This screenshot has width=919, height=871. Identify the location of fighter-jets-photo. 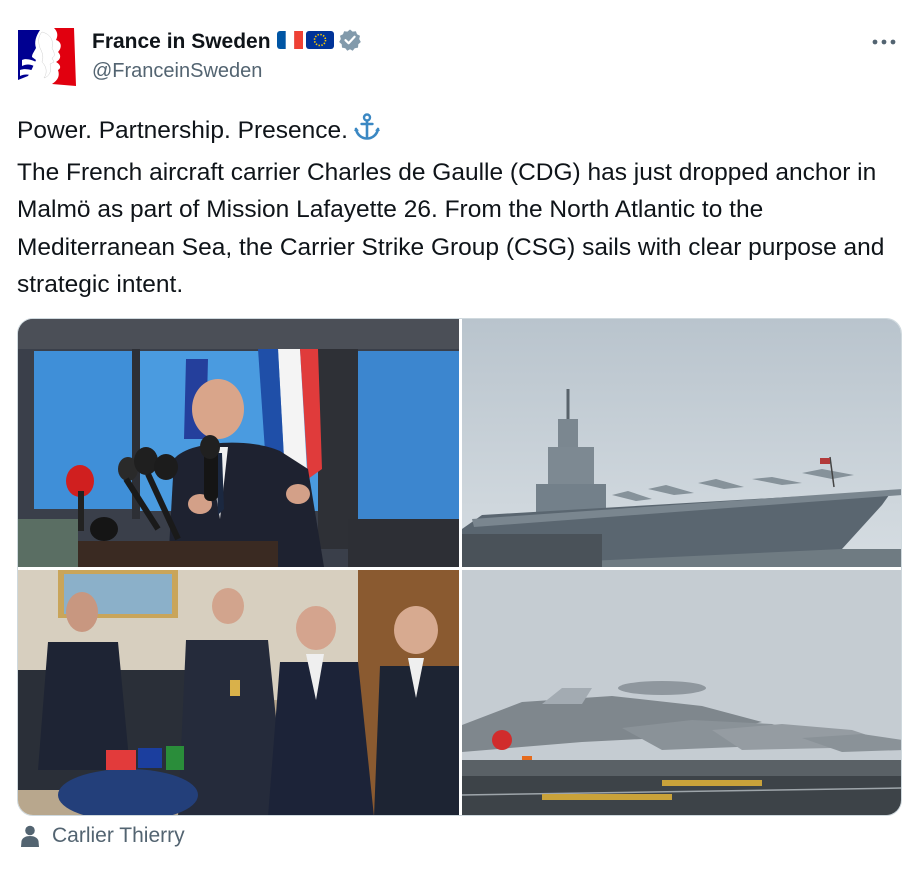
(681, 692).